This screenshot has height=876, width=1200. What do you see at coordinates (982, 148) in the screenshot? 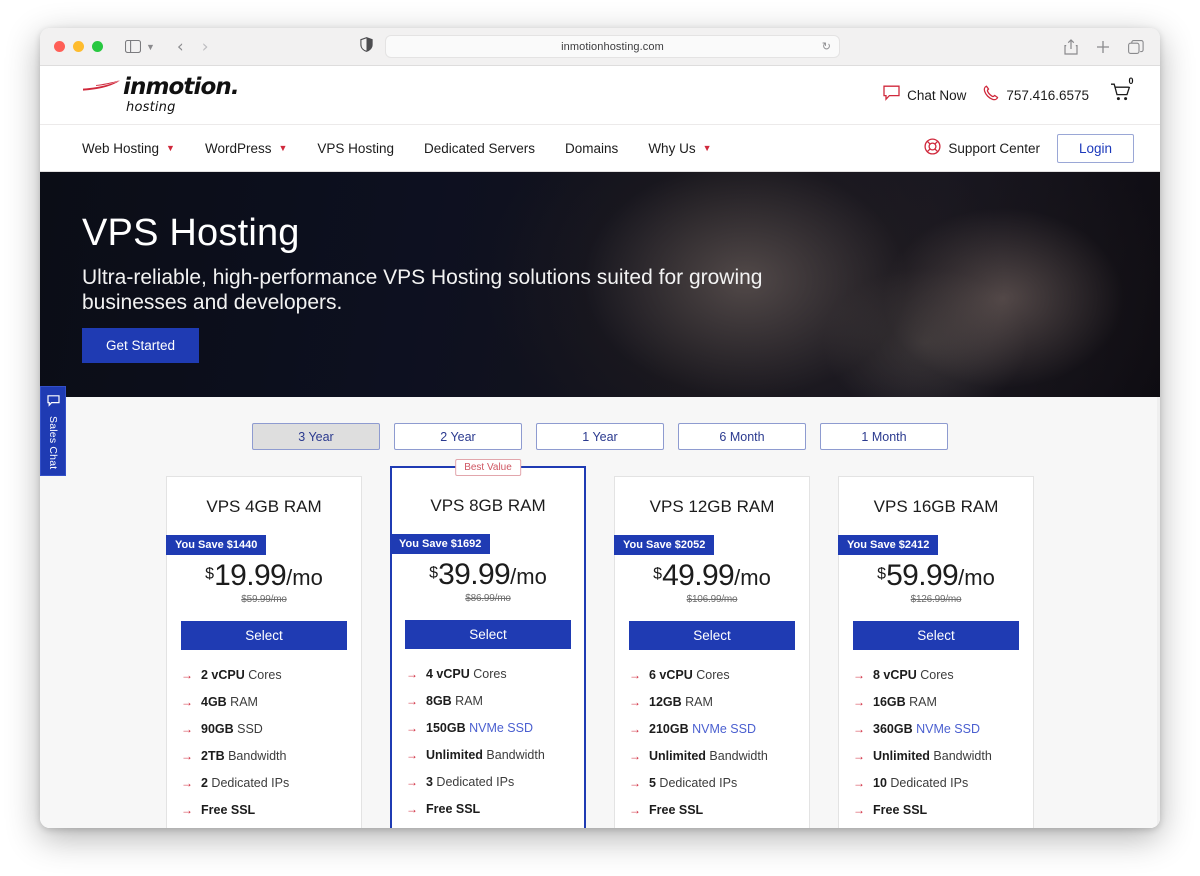
I see `support-center-link: Support Center` at bounding box center [982, 148].